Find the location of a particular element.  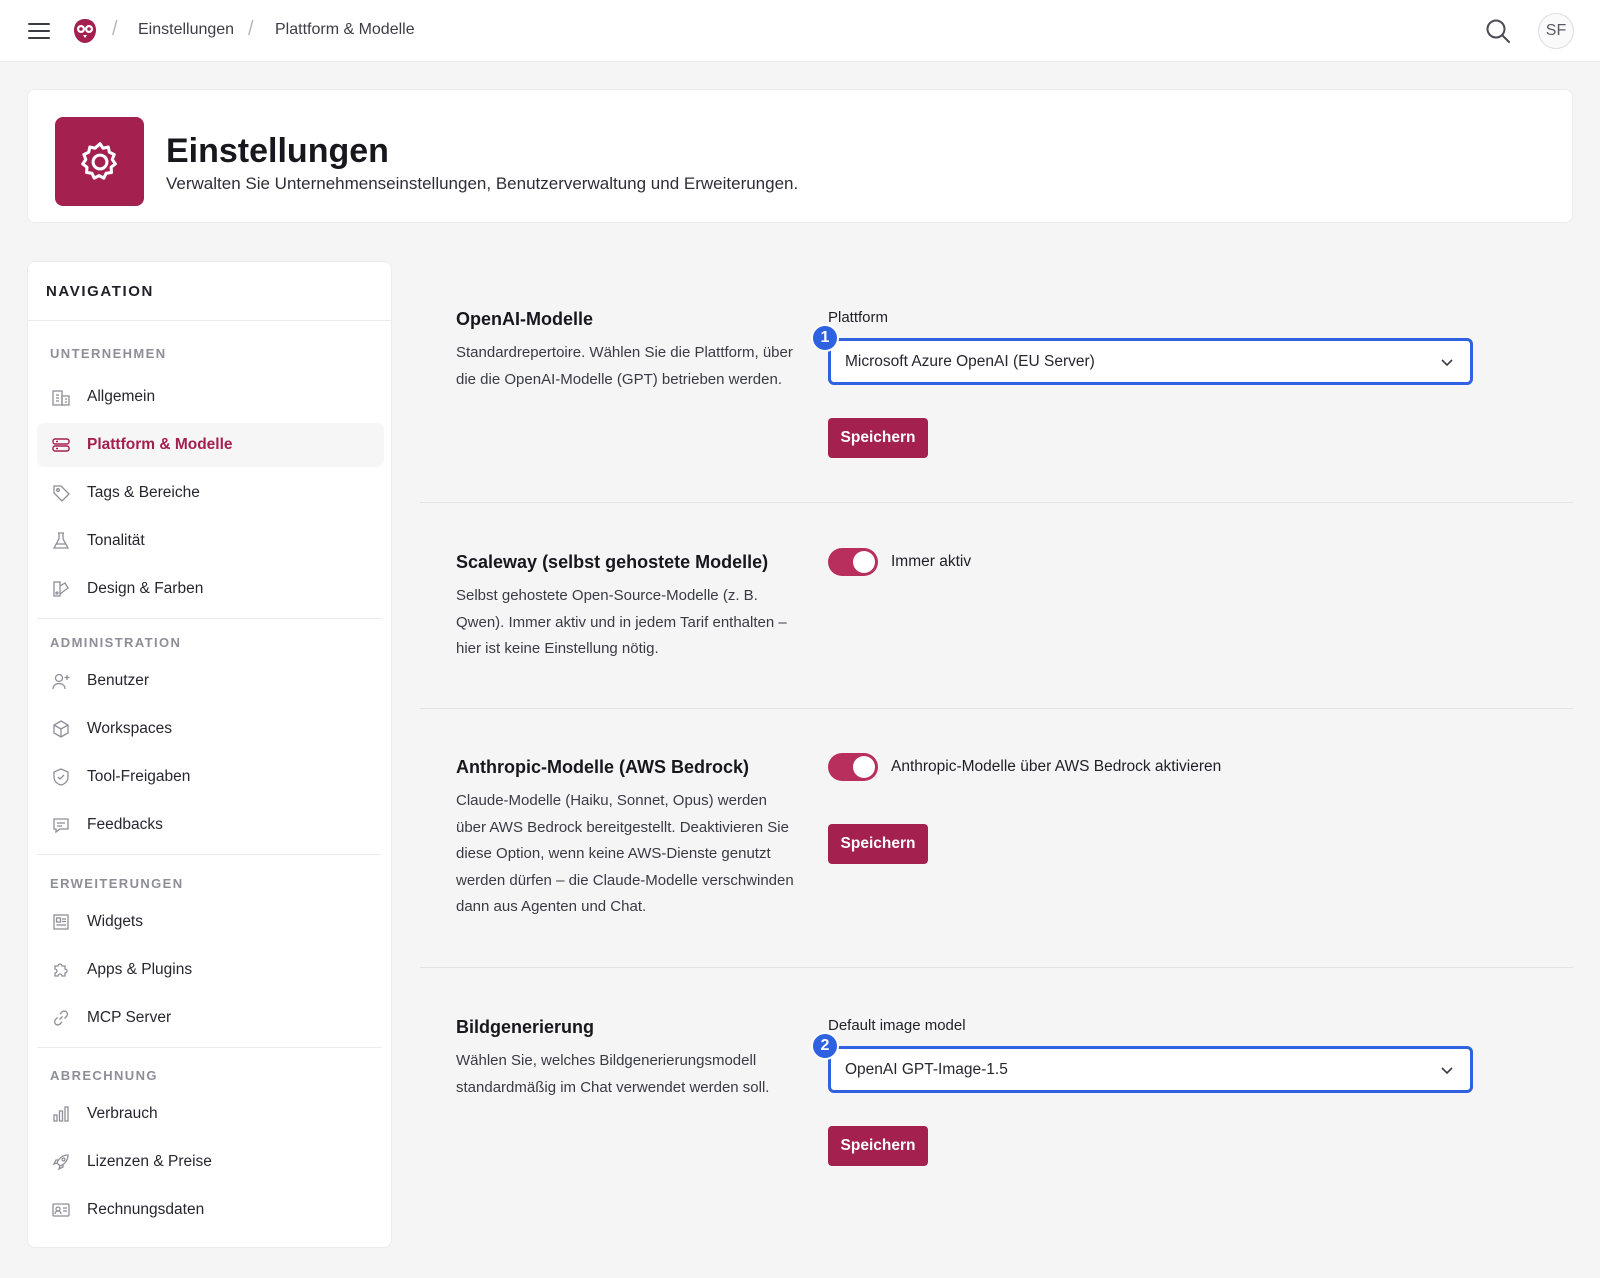

owl-logo-icon is located at coordinates (85, 31).